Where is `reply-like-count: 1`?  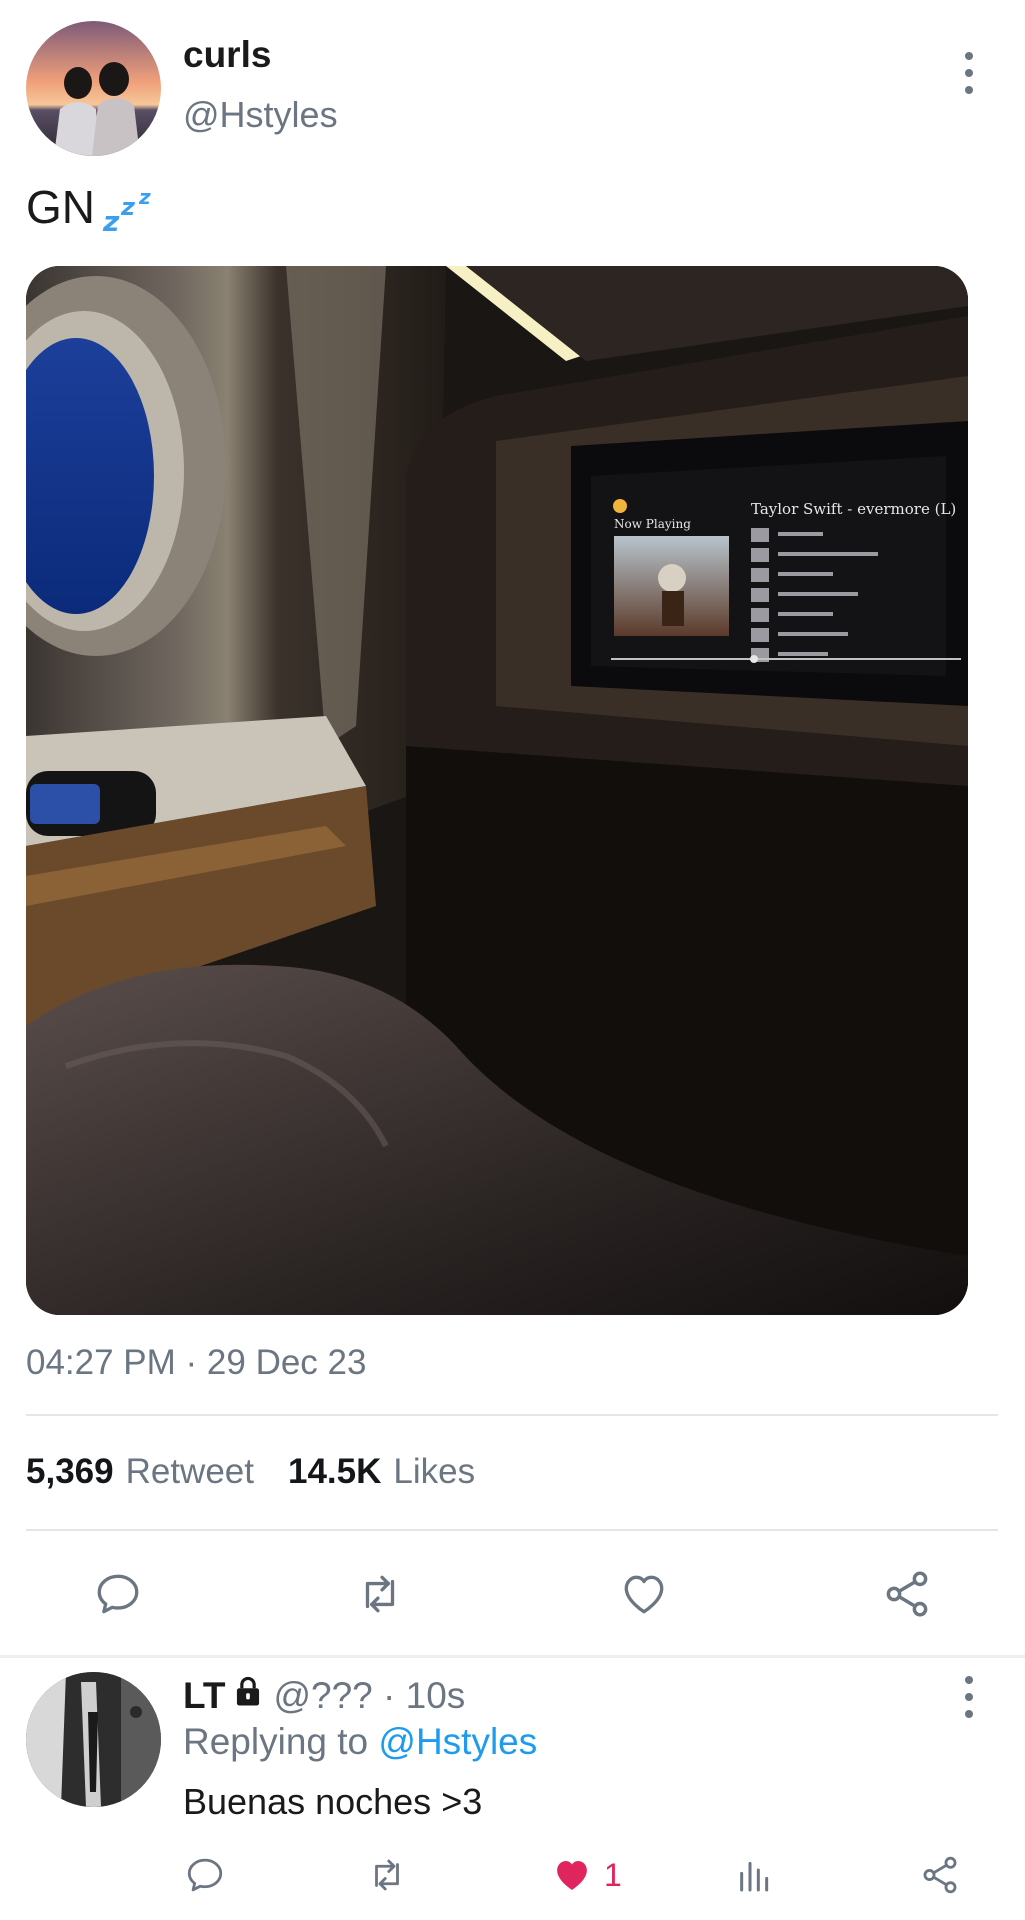
reply-like-count: 1 is located at coordinates (613, 1874).